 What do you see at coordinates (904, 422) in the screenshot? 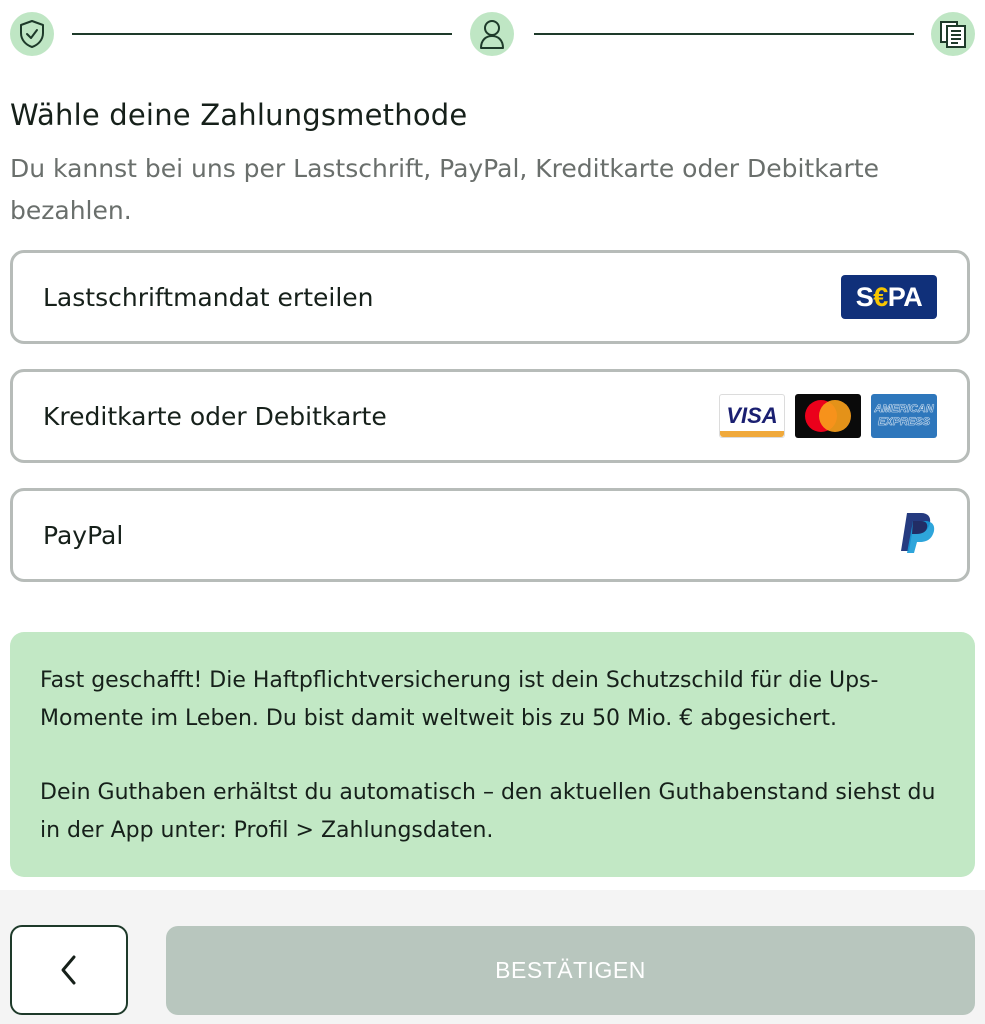
I see `amex-logo-line2: EXPRESS` at bounding box center [904, 422].